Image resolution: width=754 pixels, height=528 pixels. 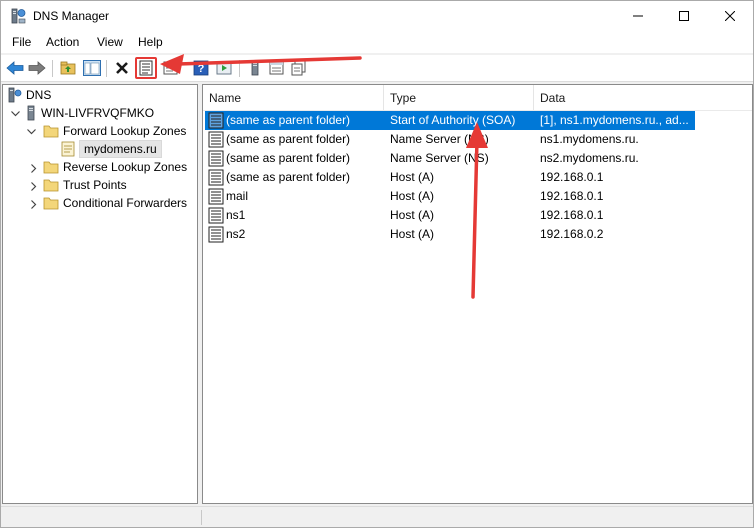 What do you see at coordinates (120, 149) in the screenshot?
I see `tree-label: mydomens.ru` at bounding box center [120, 149].